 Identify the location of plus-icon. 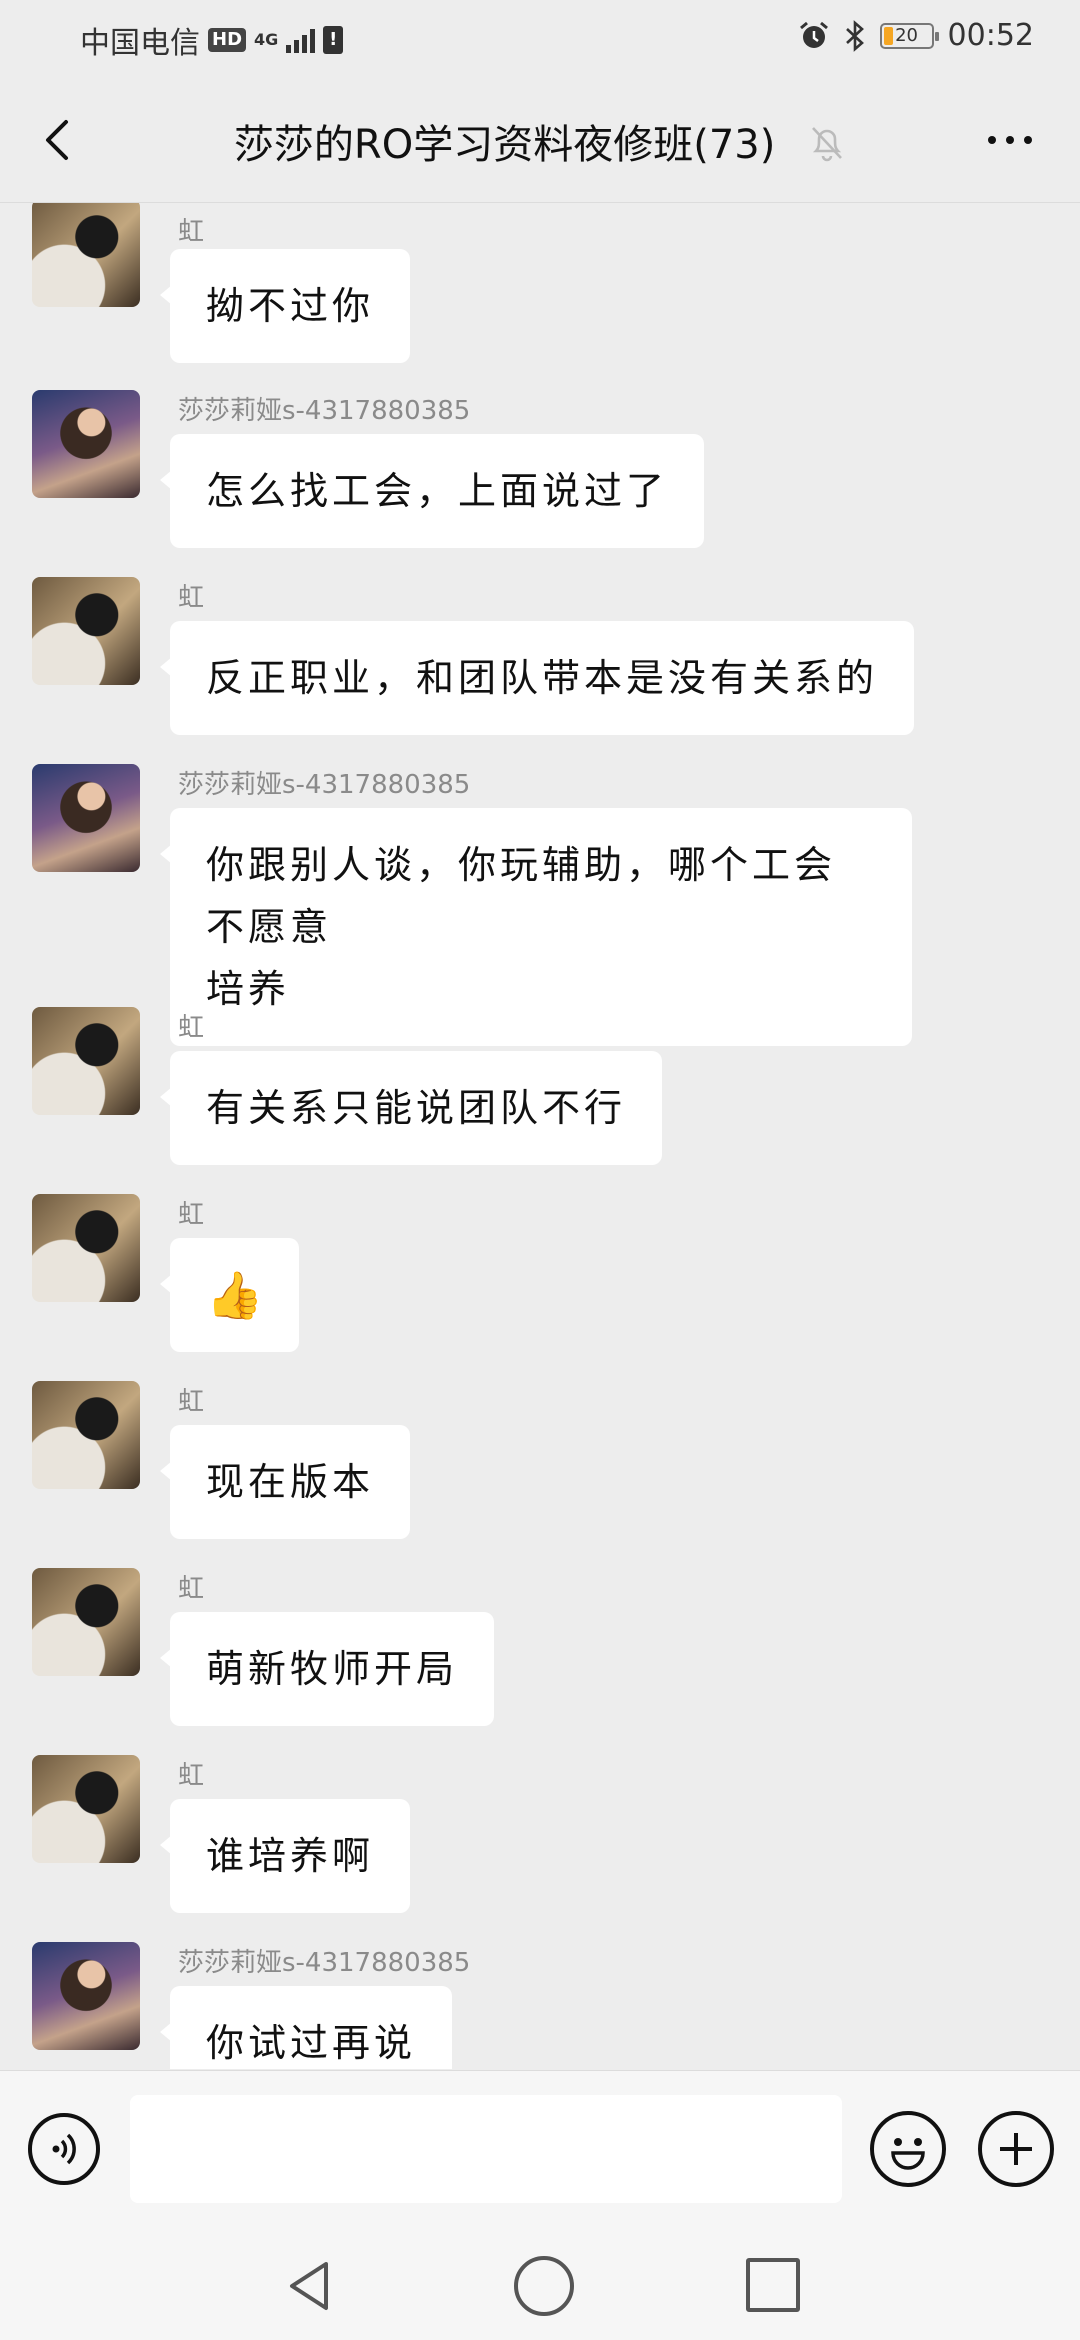
(1016, 2149).